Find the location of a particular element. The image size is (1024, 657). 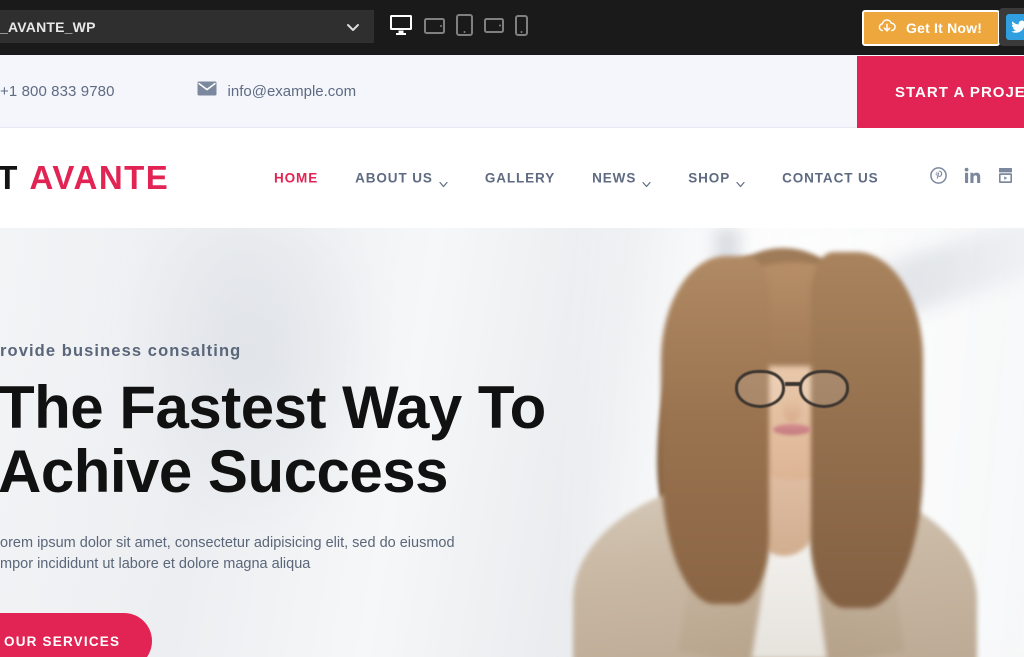

nav-item-label: HOME is located at coordinates (296, 178).